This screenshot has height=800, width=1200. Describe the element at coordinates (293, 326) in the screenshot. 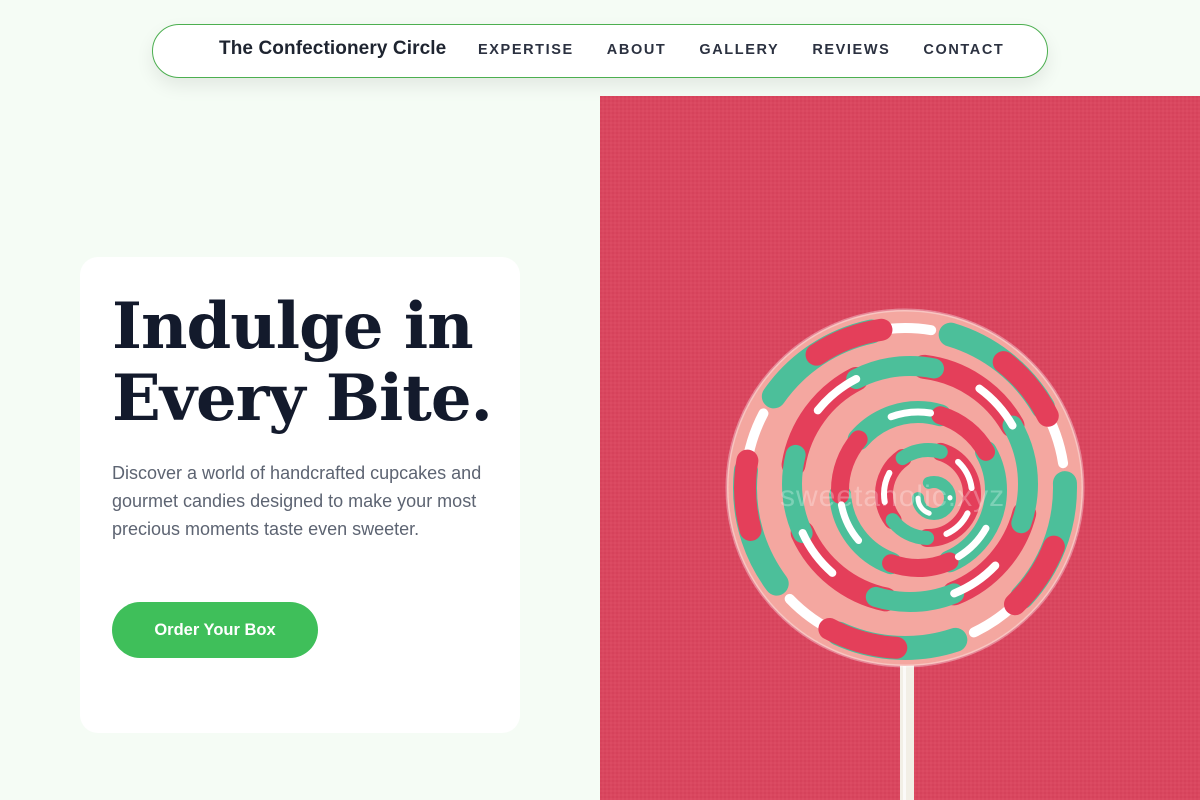

I see `hero-title-line-1: Indulge in` at that location.